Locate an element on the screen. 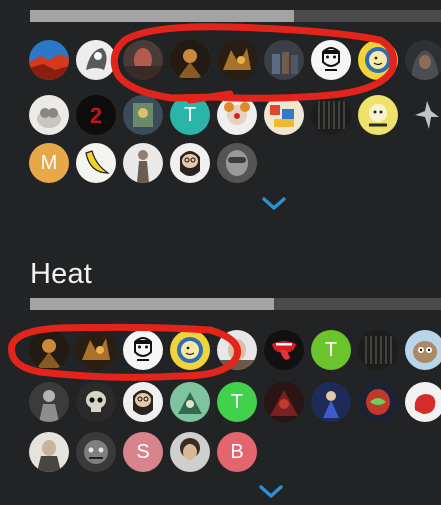 The height and width of the screenshot is (505, 441). avatar-album-art is located at coordinates (143, 115).